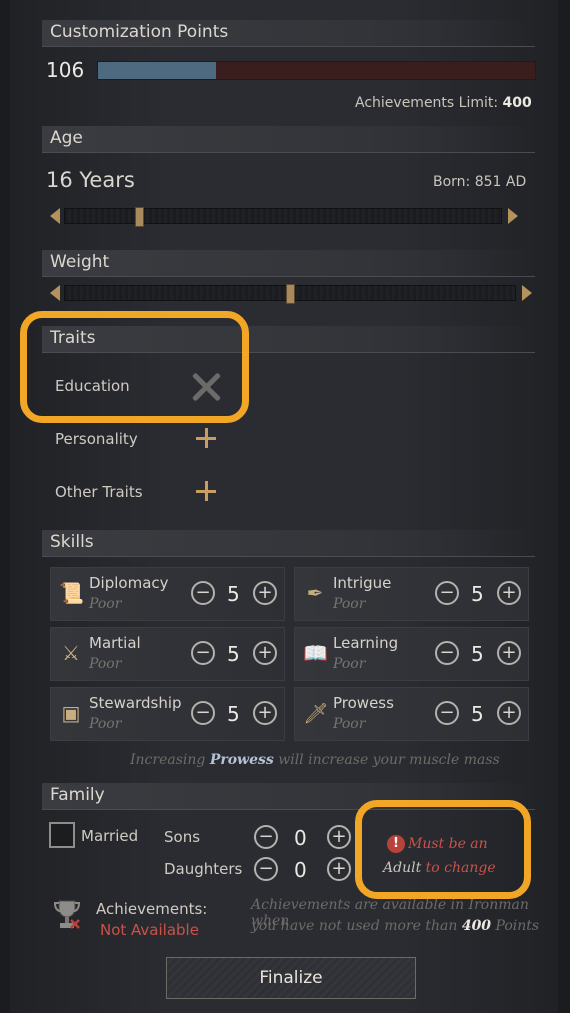  Describe the element at coordinates (80, 262) in the screenshot. I see `weight-title: Weight` at that location.